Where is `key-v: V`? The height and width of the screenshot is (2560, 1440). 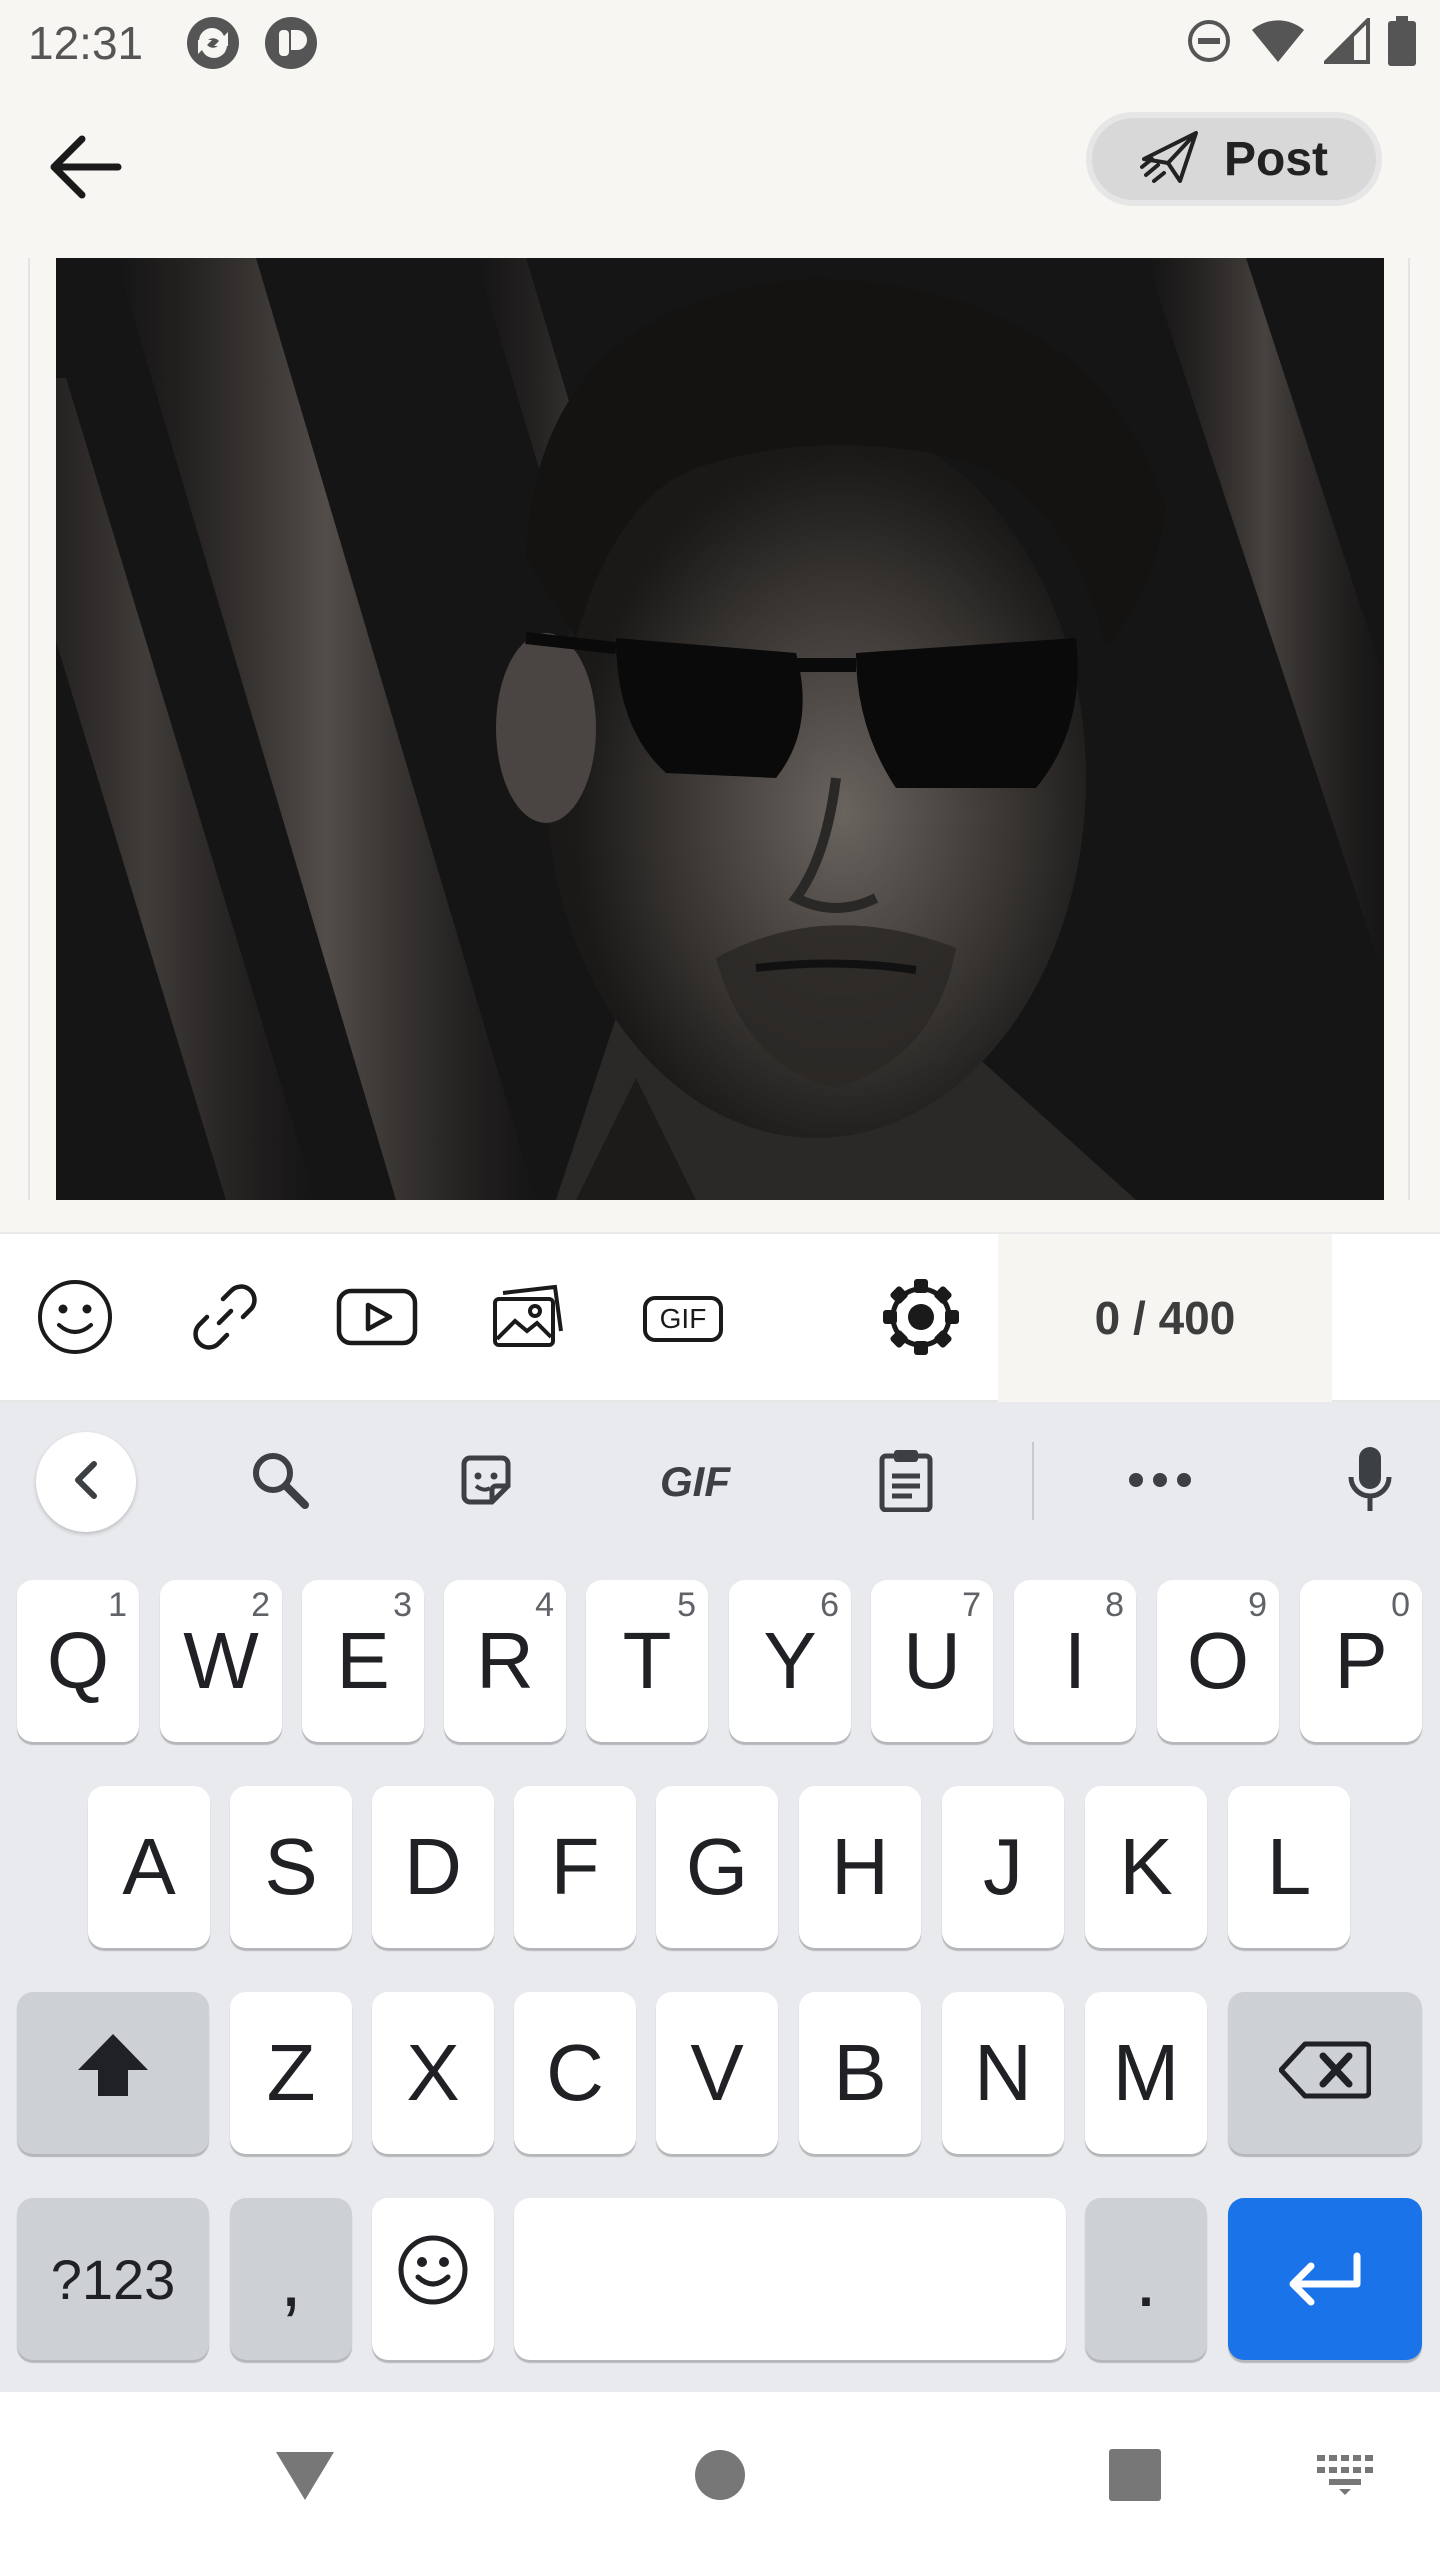
key-v: V is located at coordinates (717, 2073).